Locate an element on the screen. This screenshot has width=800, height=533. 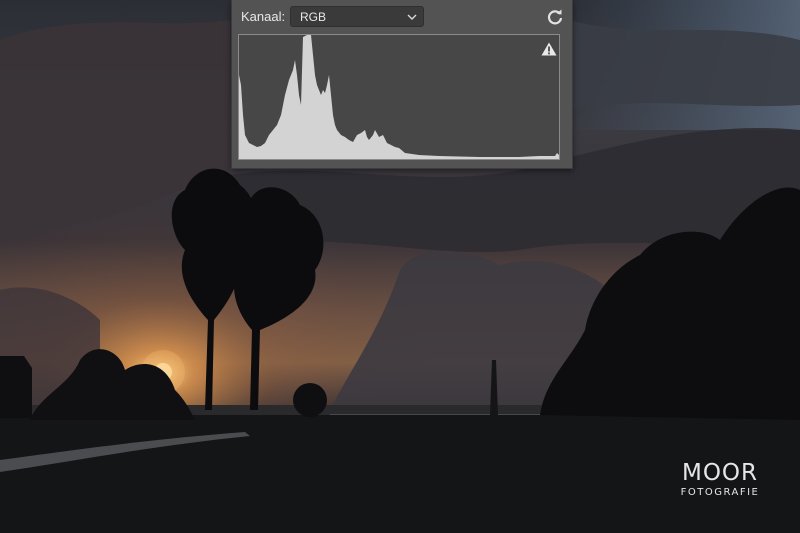
channel-select: RGB is located at coordinates (357, 16).